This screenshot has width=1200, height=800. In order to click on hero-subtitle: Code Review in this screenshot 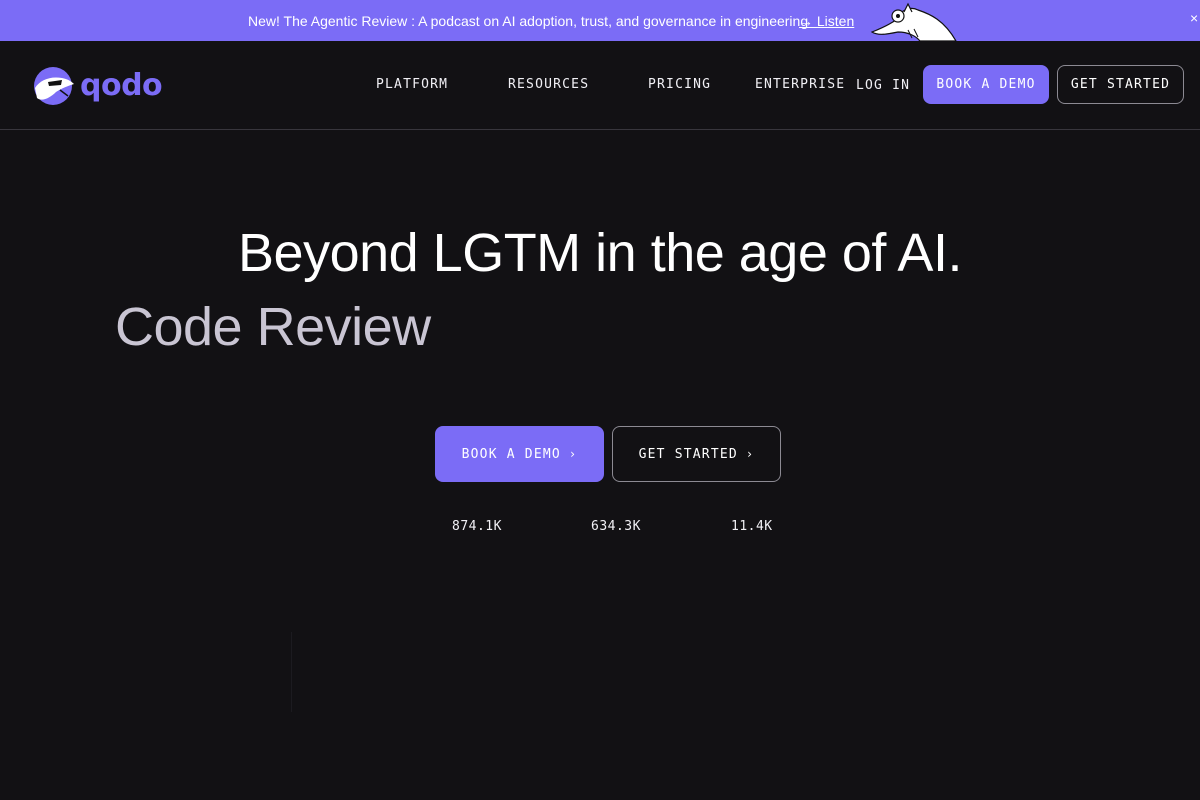, I will do `click(273, 327)`.